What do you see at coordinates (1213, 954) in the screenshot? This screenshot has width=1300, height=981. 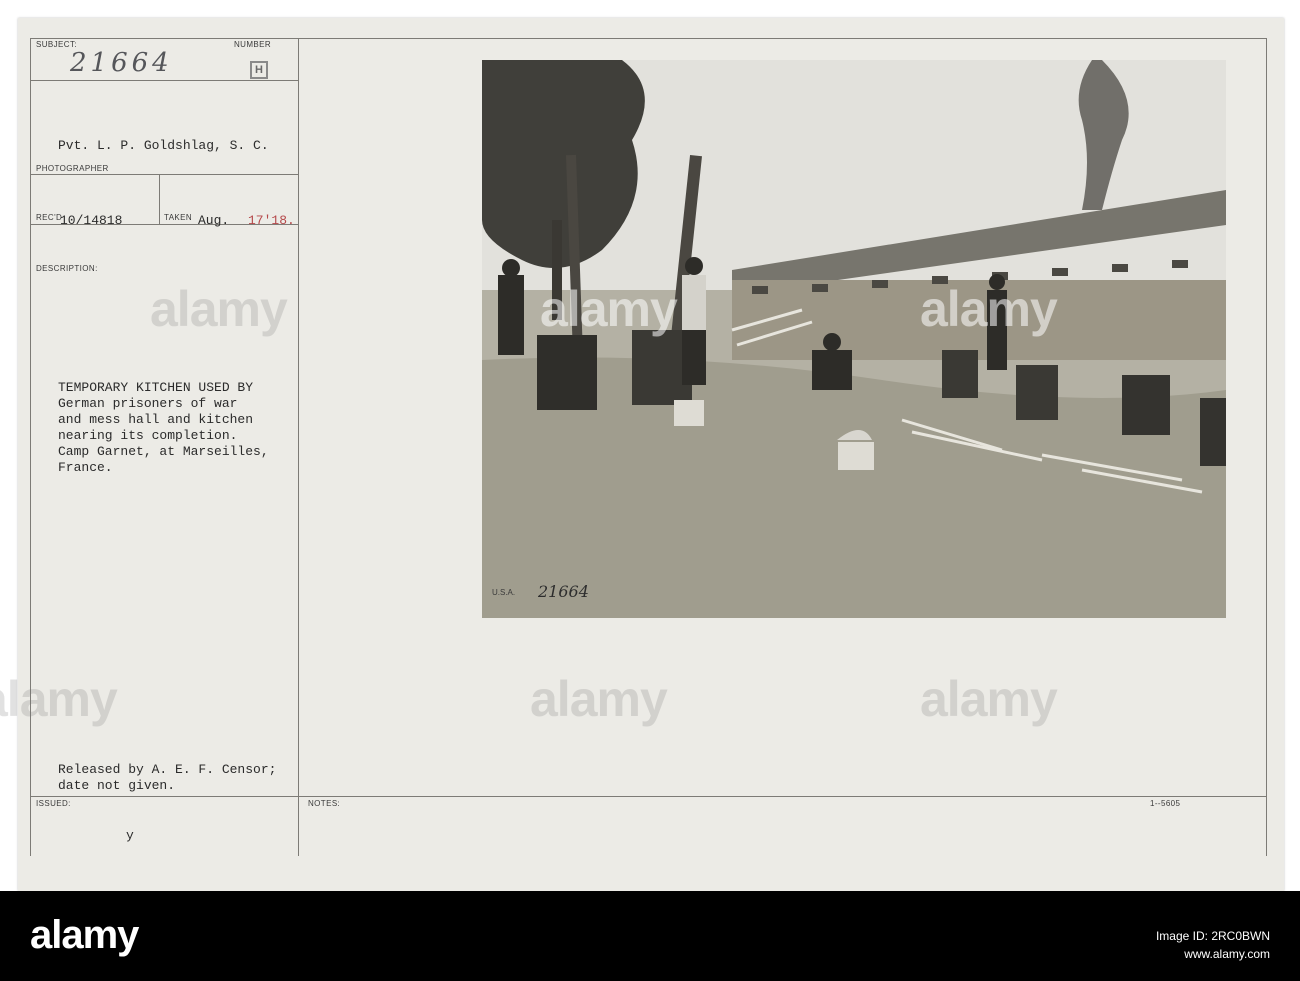 I see `image-url: www.alamy.com` at bounding box center [1213, 954].